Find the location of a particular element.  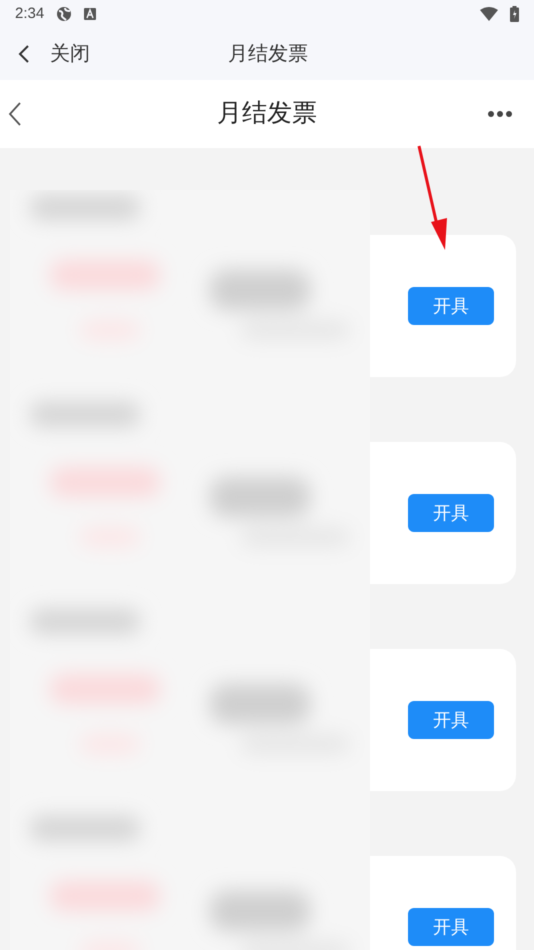

keyboard-icon is located at coordinates (90, 14).